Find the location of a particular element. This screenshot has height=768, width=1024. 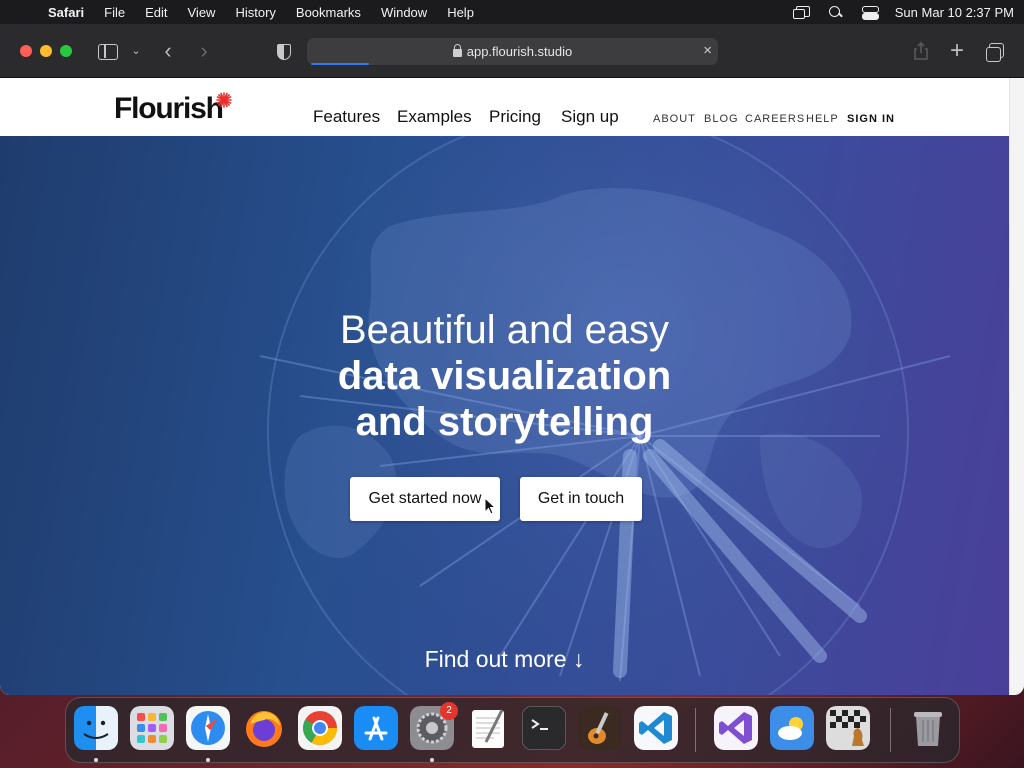

nav-examples: Examples is located at coordinates (434, 117).